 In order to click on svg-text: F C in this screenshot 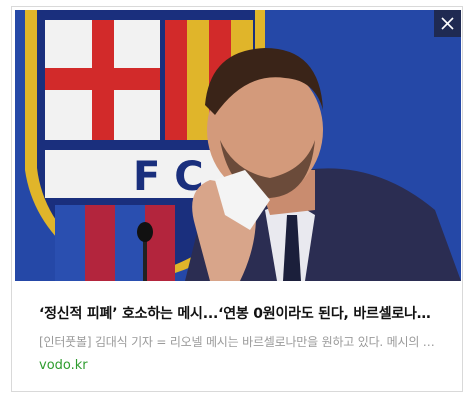, I will do `click(168, 177)`.